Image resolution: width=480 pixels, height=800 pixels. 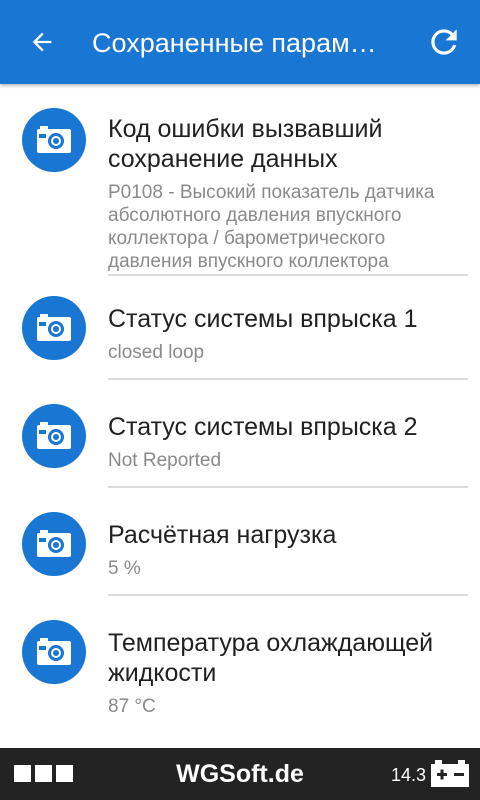 What do you see at coordinates (409, 775) in the screenshot?
I see `voltage-readout: 14.3` at bounding box center [409, 775].